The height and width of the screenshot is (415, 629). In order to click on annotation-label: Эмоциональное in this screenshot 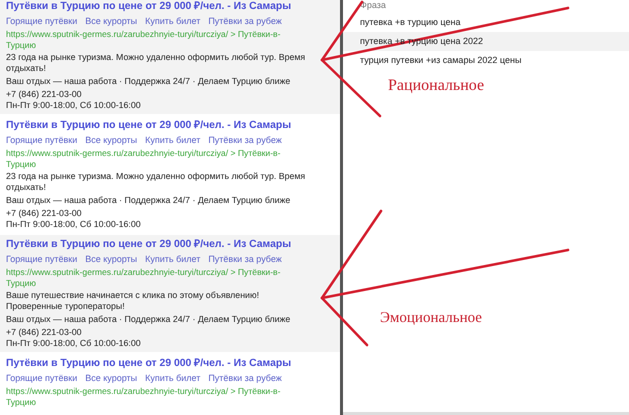, I will do `click(431, 318)`.